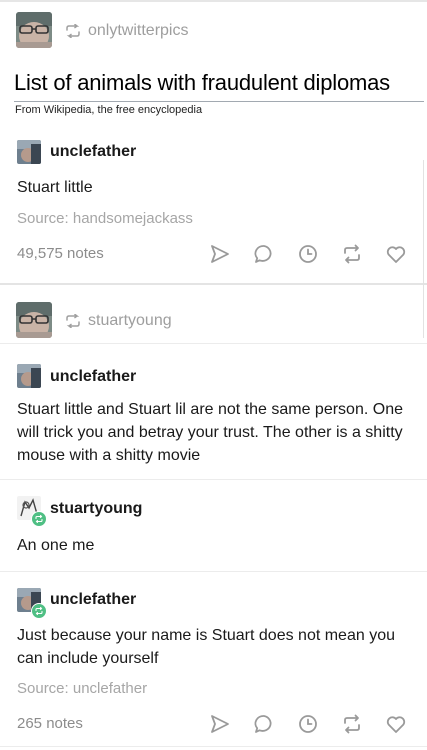  I want to click on reblog-header-2: stuartyoung, so click(118, 321).